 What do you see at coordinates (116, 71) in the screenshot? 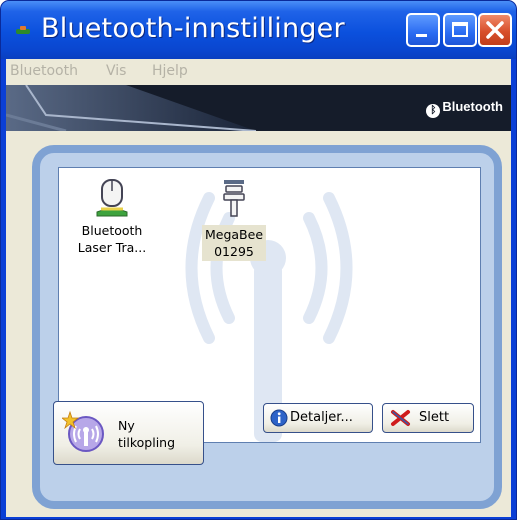
I see `menu-vis: Vis` at bounding box center [116, 71].